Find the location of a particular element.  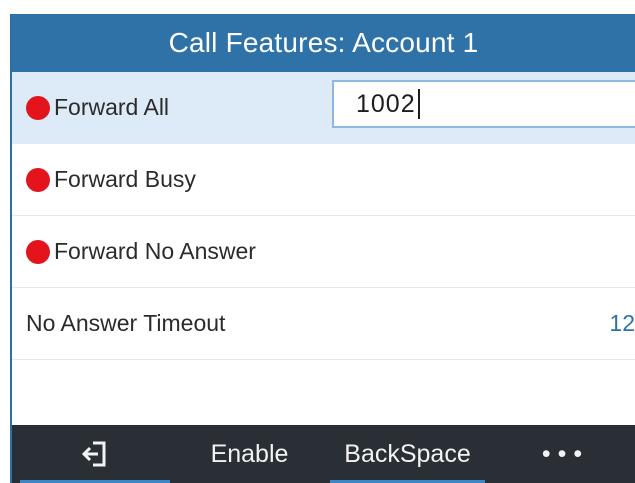

enable-label: Enable is located at coordinates (249, 453).